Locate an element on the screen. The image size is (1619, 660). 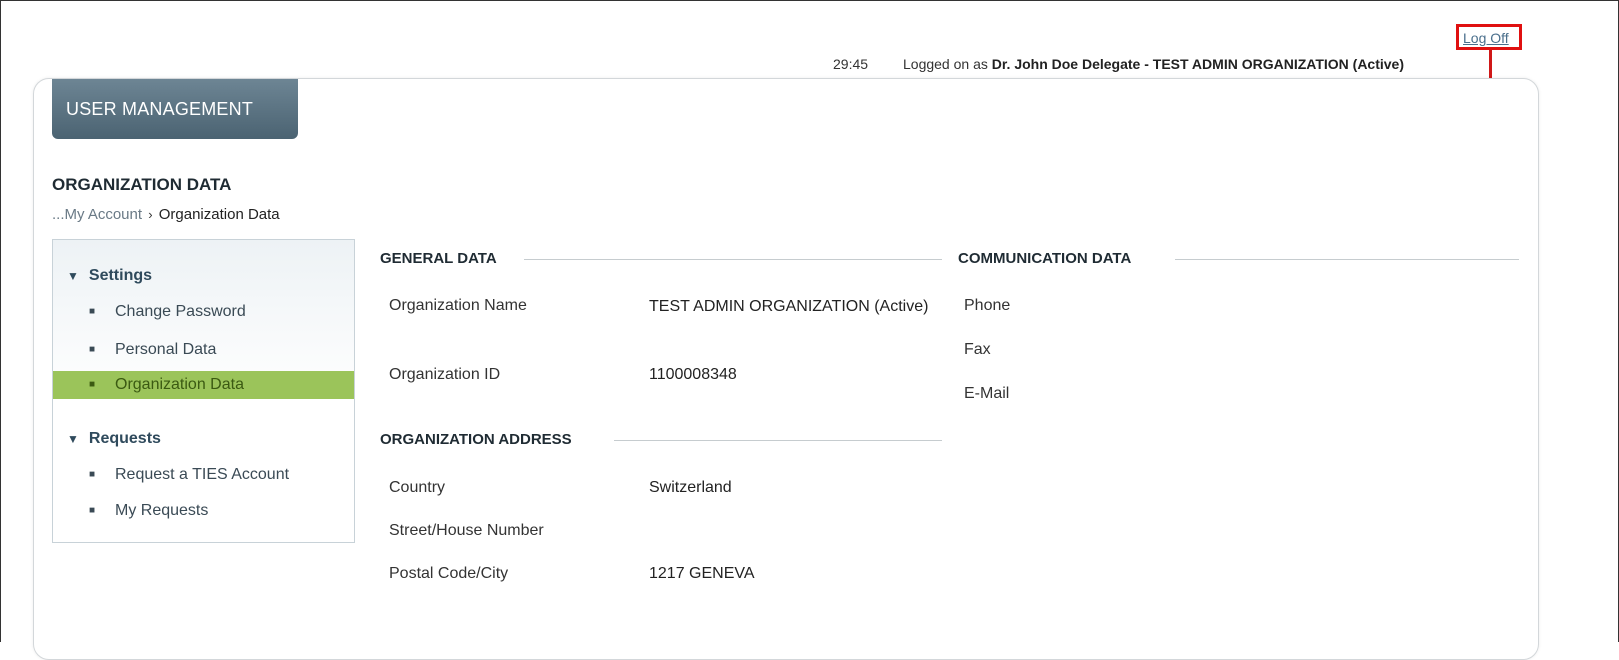
field-label-organization-name: Organization Name is located at coordinates (458, 305).